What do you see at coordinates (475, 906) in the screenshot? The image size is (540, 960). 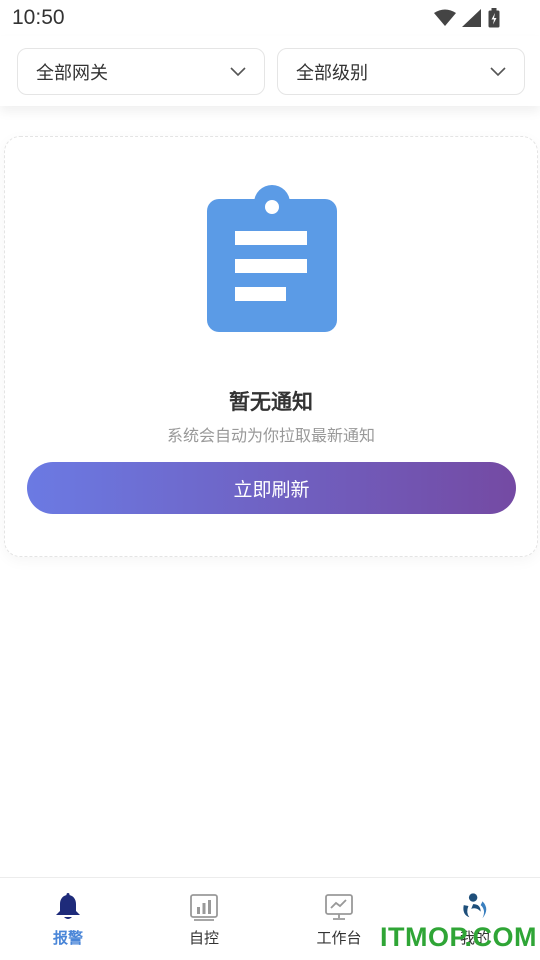 I see `profile-icon` at bounding box center [475, 906].